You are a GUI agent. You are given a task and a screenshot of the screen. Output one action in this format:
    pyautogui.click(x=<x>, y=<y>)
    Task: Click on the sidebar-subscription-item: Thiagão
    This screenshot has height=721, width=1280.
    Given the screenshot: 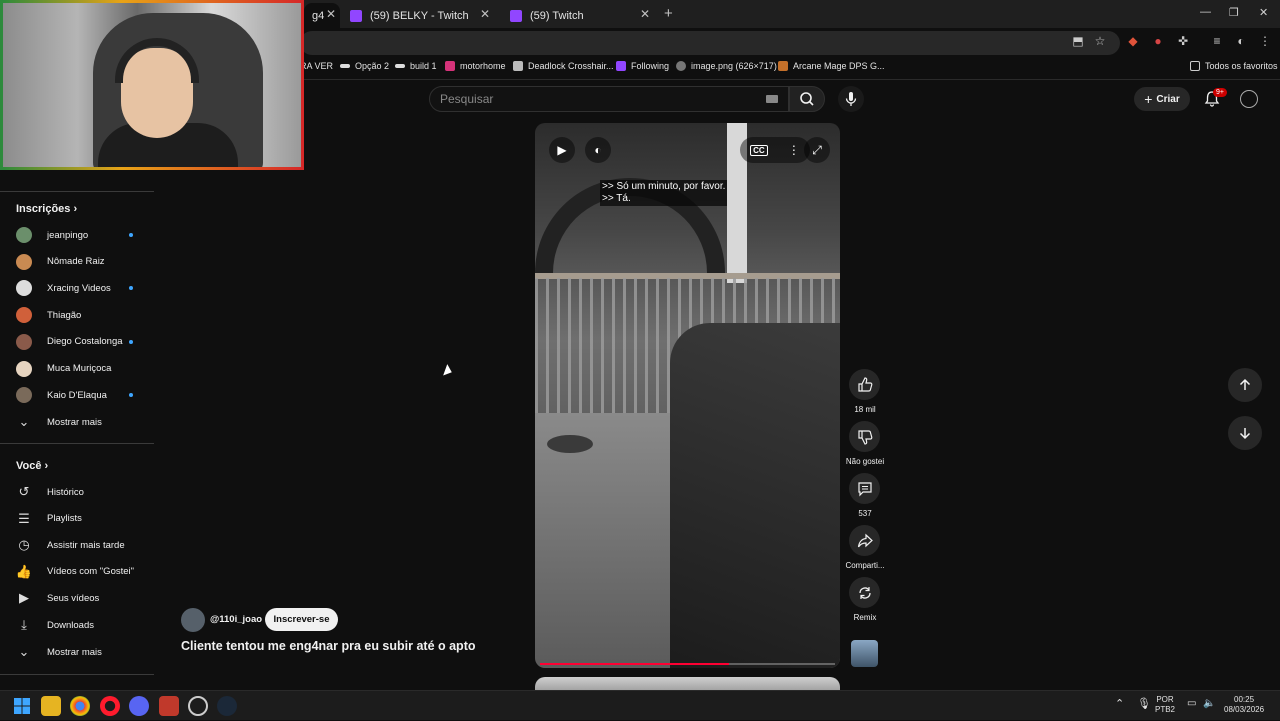 What is the action you would take?
    pyautogui.click(x=81, y=315)
    